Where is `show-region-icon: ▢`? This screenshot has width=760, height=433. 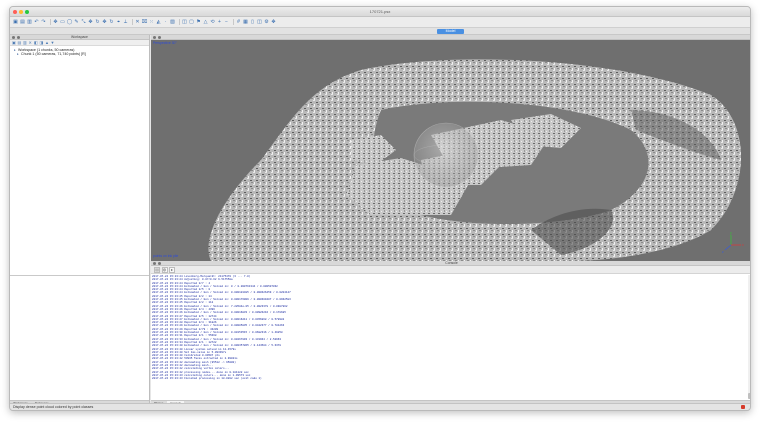
show-region-icon: ▢ is located at coordinates (191, 22).